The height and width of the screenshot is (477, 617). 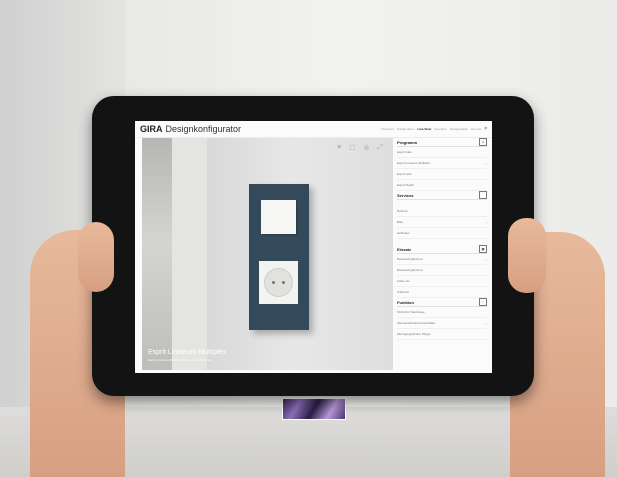 I want to click on switch-frame, so click(x=279, y=257).